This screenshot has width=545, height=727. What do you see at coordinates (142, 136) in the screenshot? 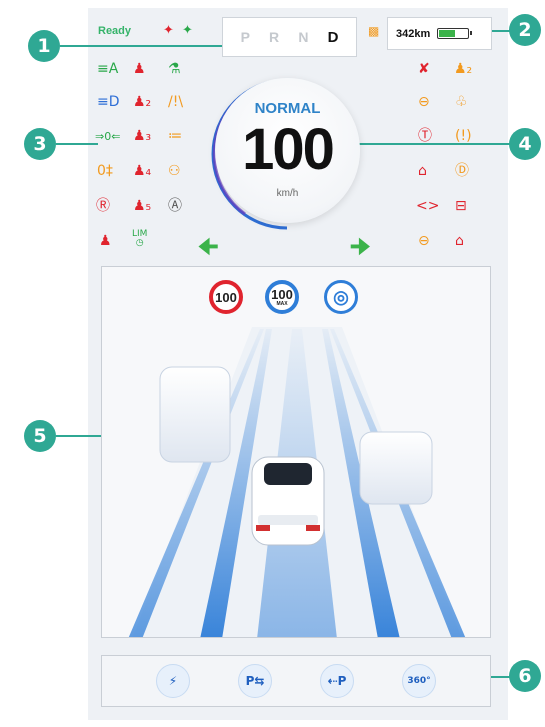
I see `seatbelt-3-icon: ♟₃` at bounding box center [142, 136].